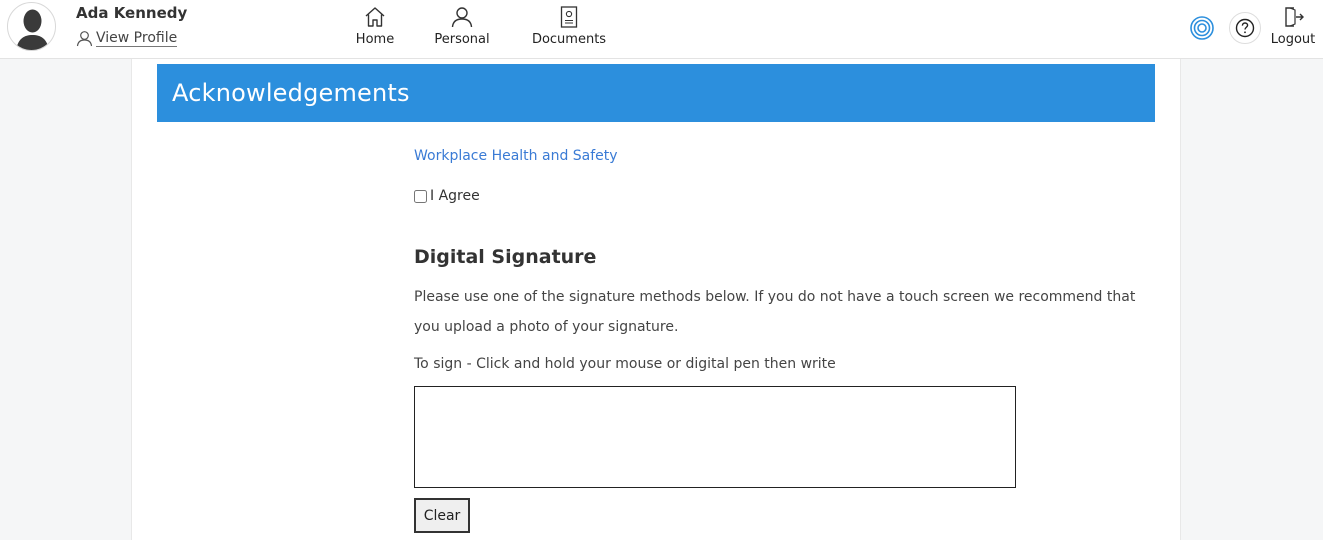 This screenshot has width=1323, height=540. I want to click on logout-icon, so click(1294, 17).